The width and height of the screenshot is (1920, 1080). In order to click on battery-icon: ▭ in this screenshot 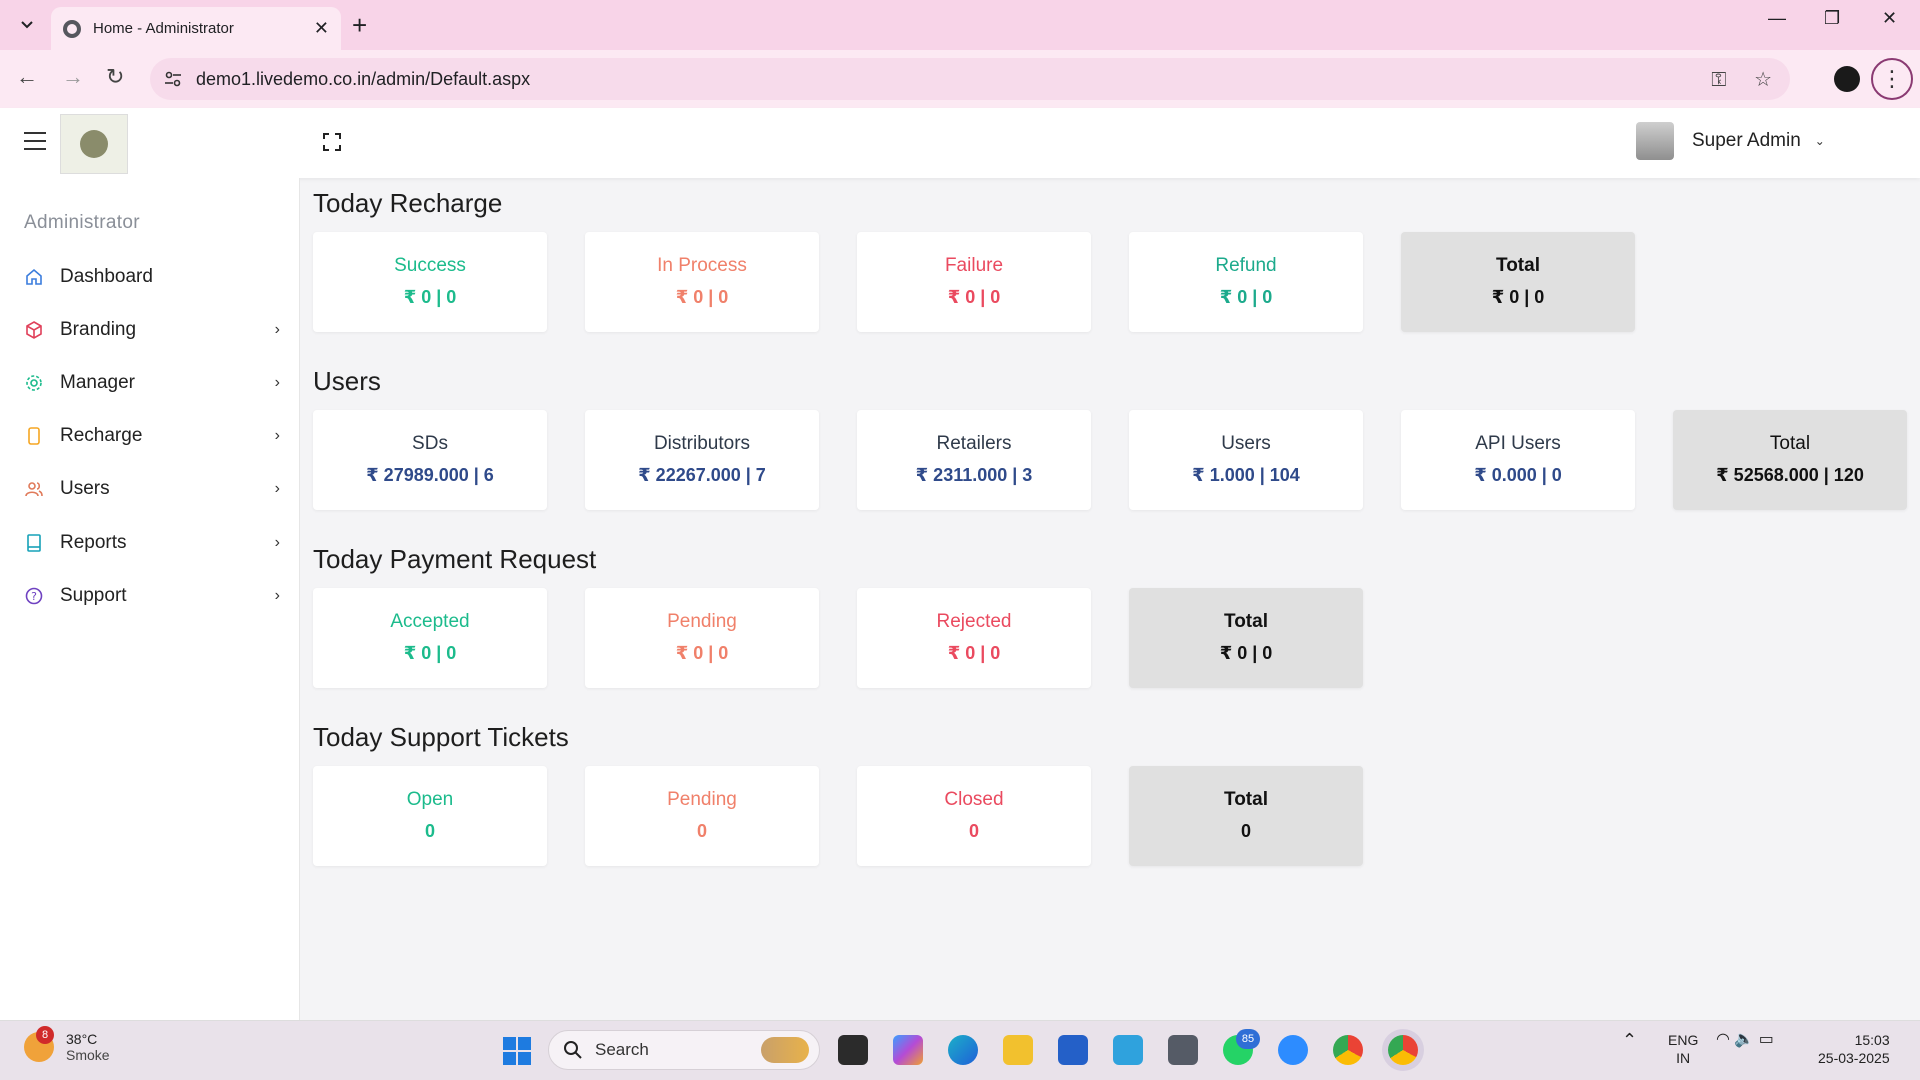, I will do `click(1766, 1039)`.